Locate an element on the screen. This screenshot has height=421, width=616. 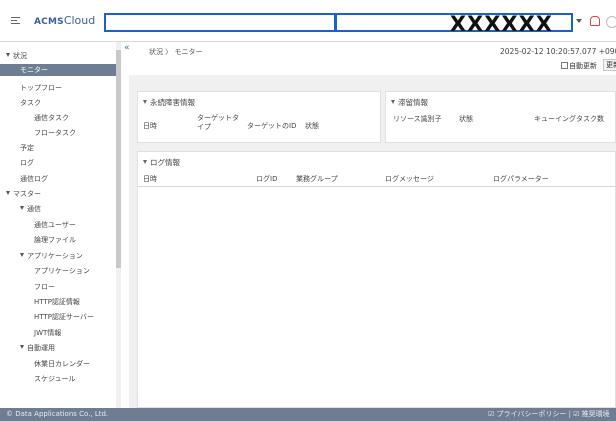
sidebar-item: フロー is located at coordinates (44, 287).